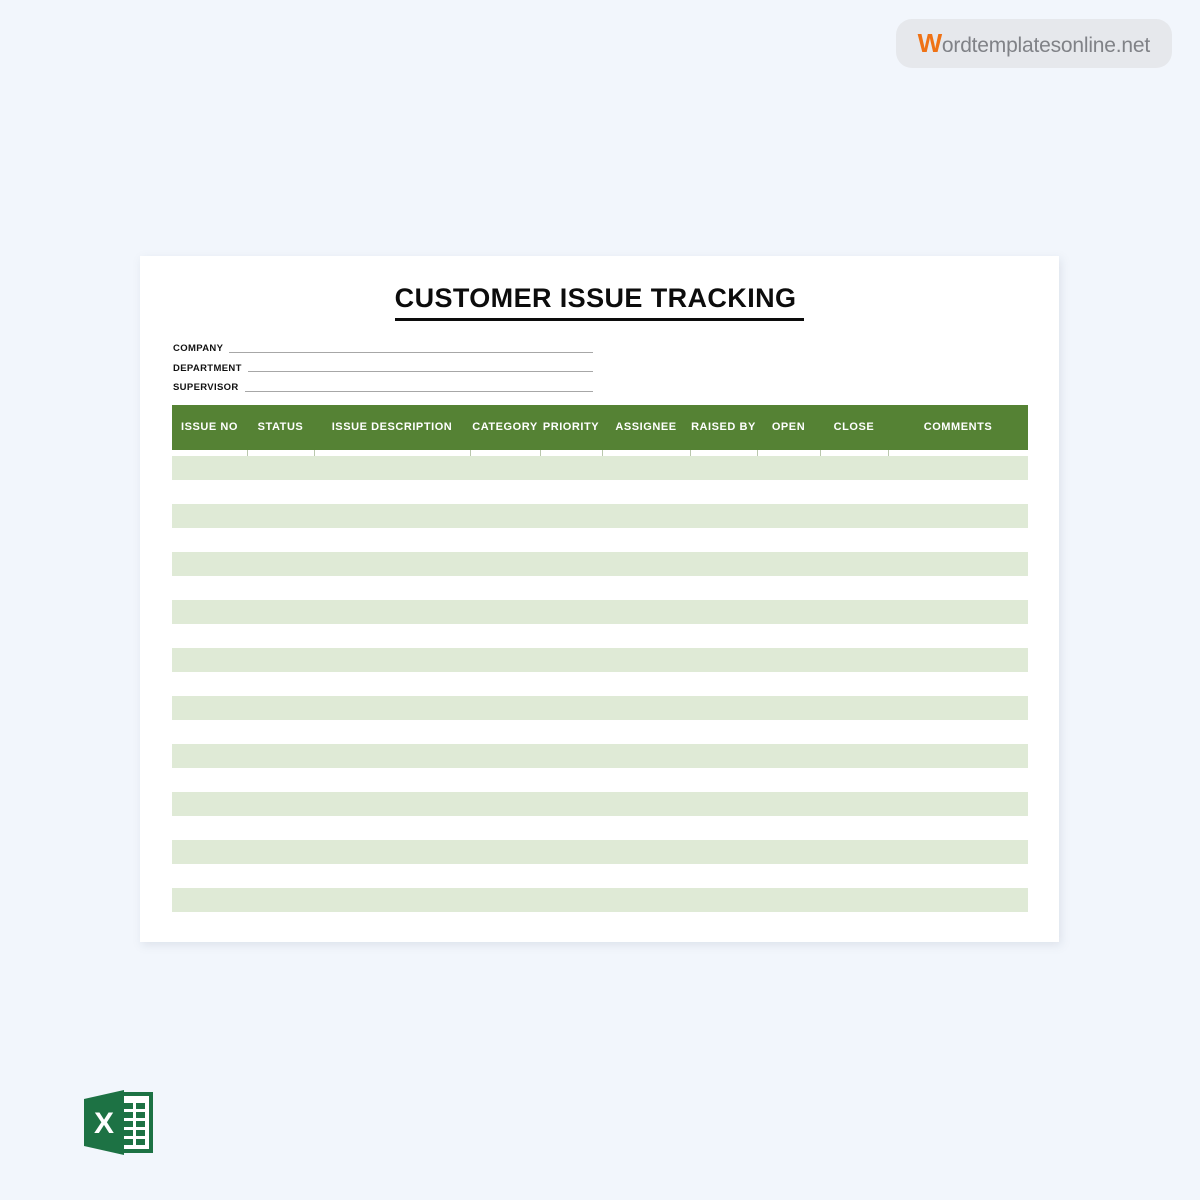  I want to click on column-dividers, so click(600, 453).